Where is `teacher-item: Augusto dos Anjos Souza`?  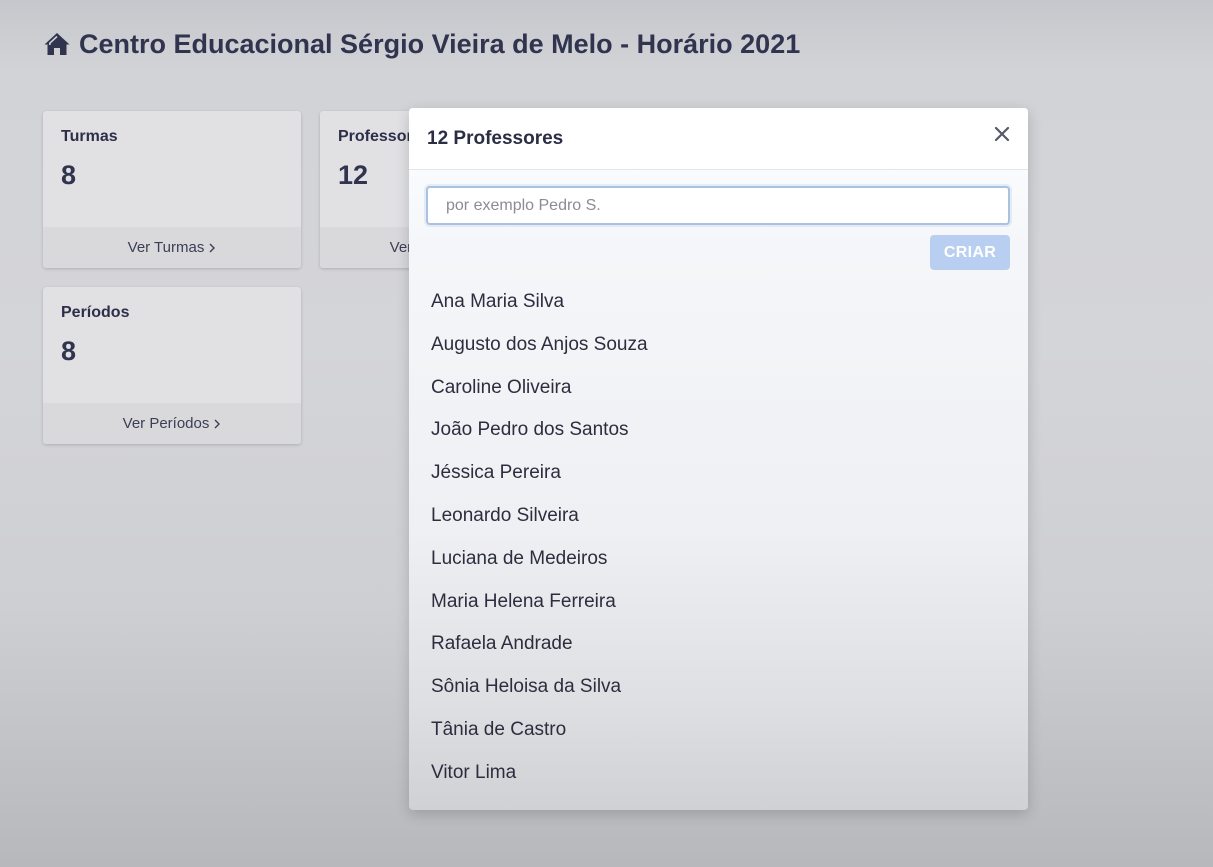 teacher-item: Augusto dos Anjos Souza is located at coordinates (539, 345).